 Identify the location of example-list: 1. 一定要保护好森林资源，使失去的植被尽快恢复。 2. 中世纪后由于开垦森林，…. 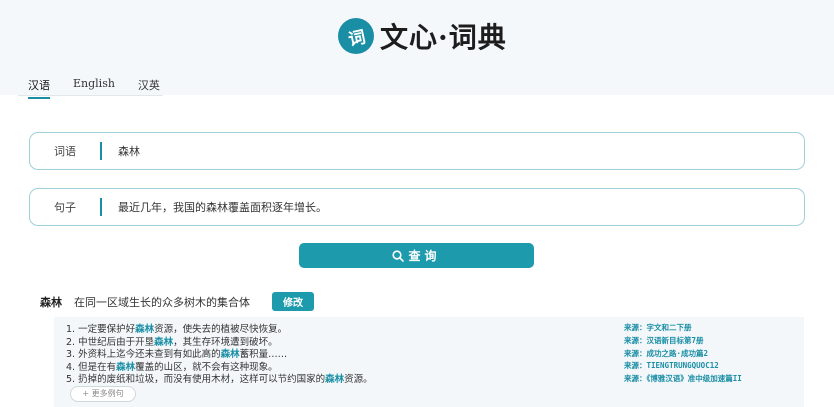
(219, 355).